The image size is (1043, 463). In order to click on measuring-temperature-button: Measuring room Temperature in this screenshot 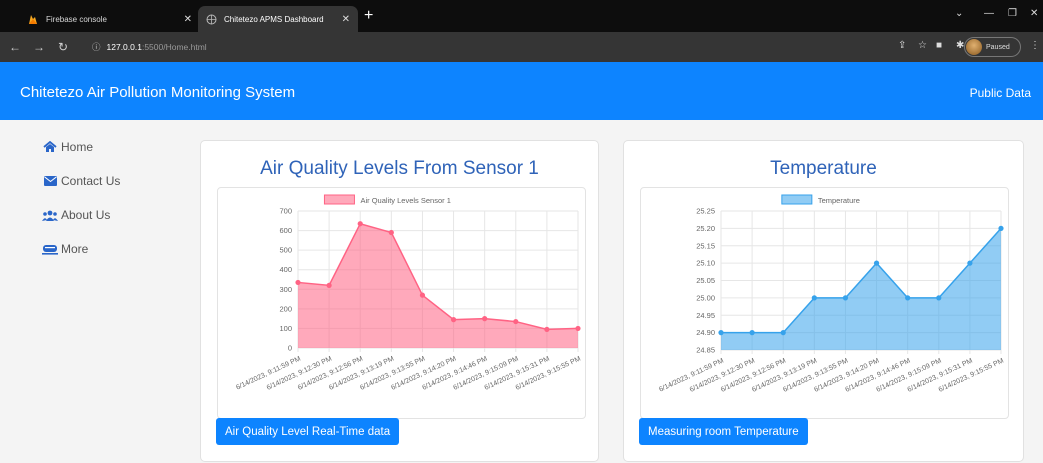, I will do `click(723, 431)`.